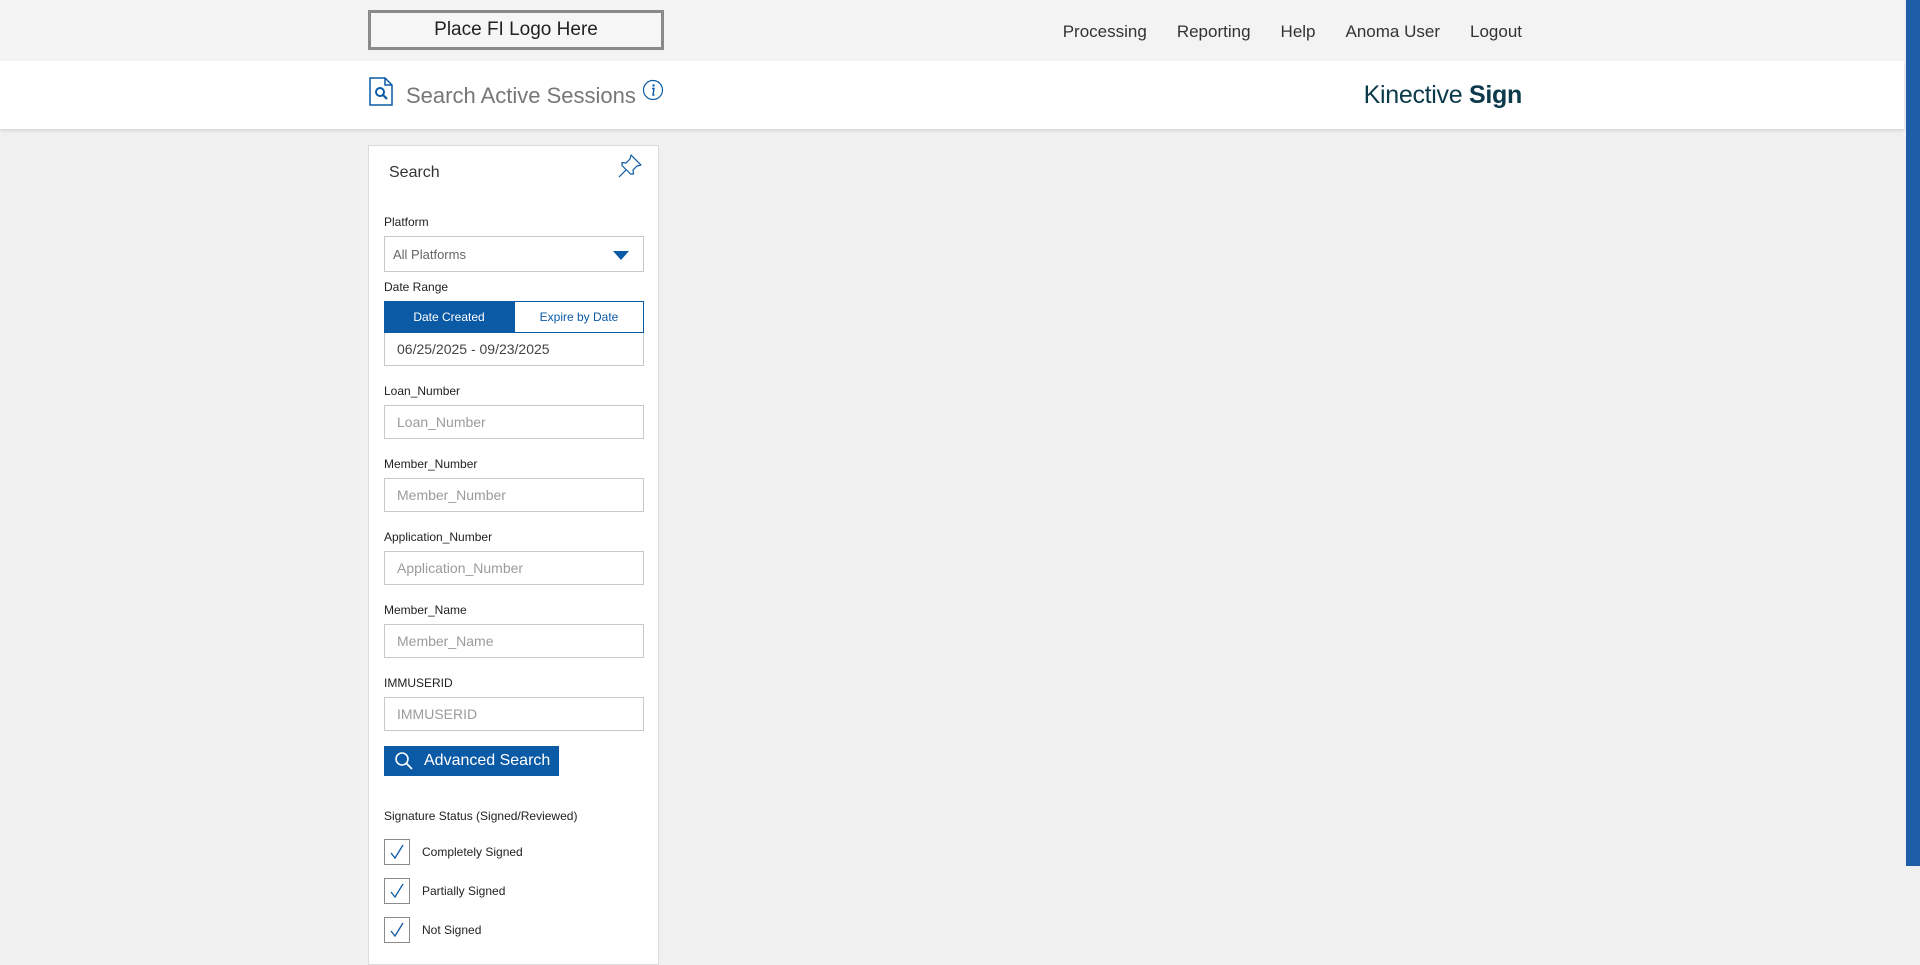 The width and height of the screenshot is (1920, 965). What do you see at coordinates (579, 317) in the screenshot?
I see `expire-by-date-tab: Expire by Date` at bounding box center [579, 317].